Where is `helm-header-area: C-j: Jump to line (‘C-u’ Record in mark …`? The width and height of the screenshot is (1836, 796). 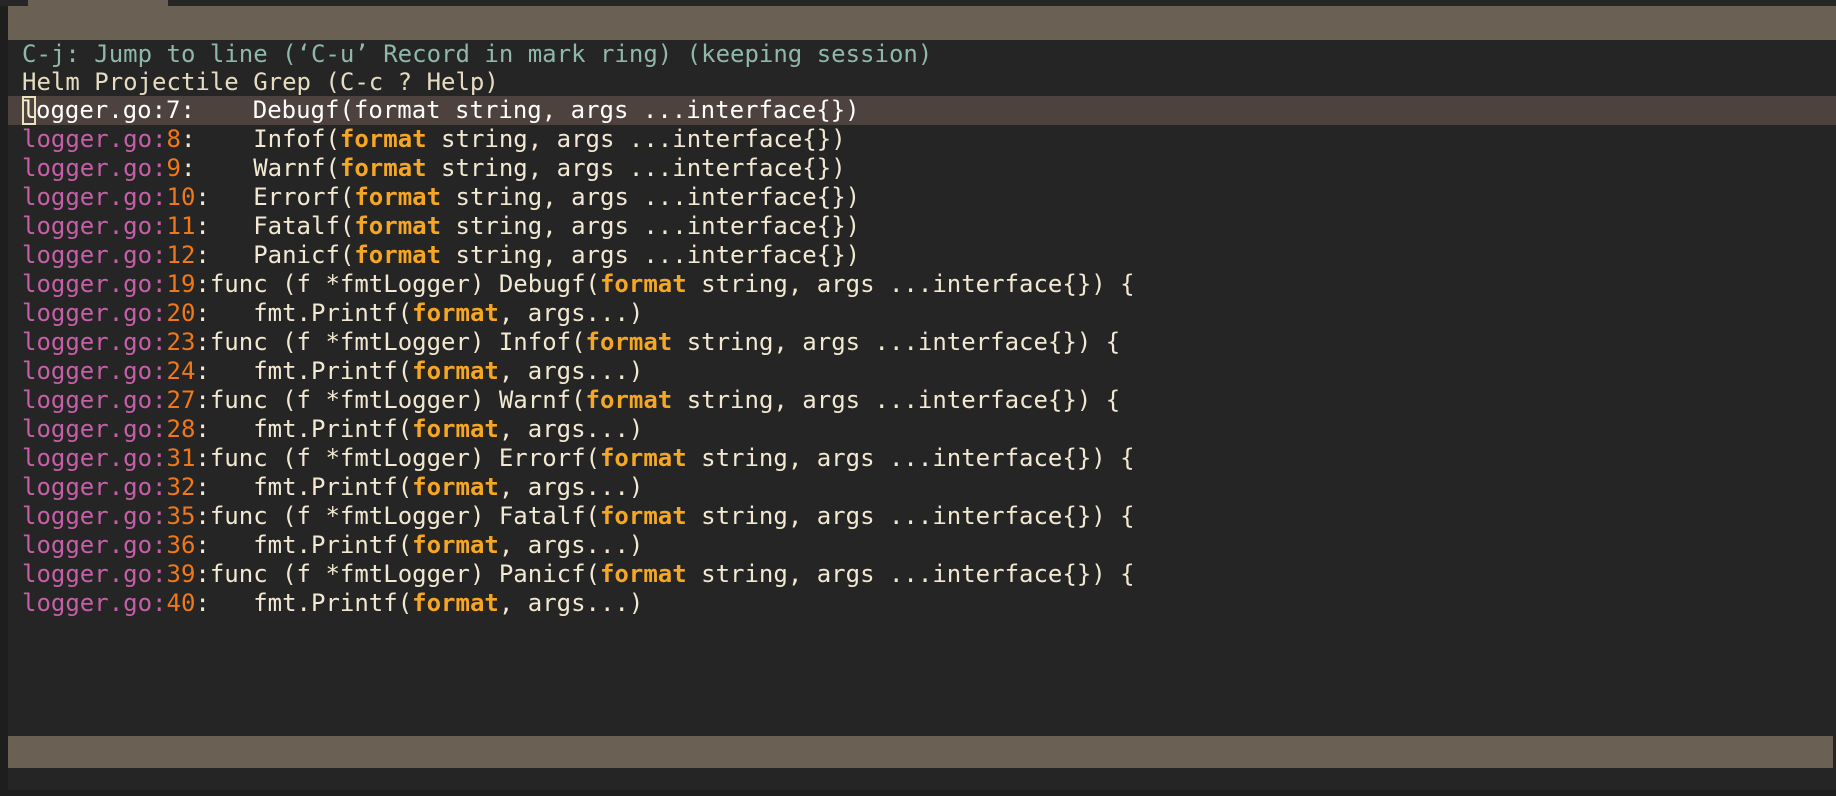 helm-header-area: C-j: Jump to line (‘C-u’ Record in mark … is located at coordinates (922, 68).